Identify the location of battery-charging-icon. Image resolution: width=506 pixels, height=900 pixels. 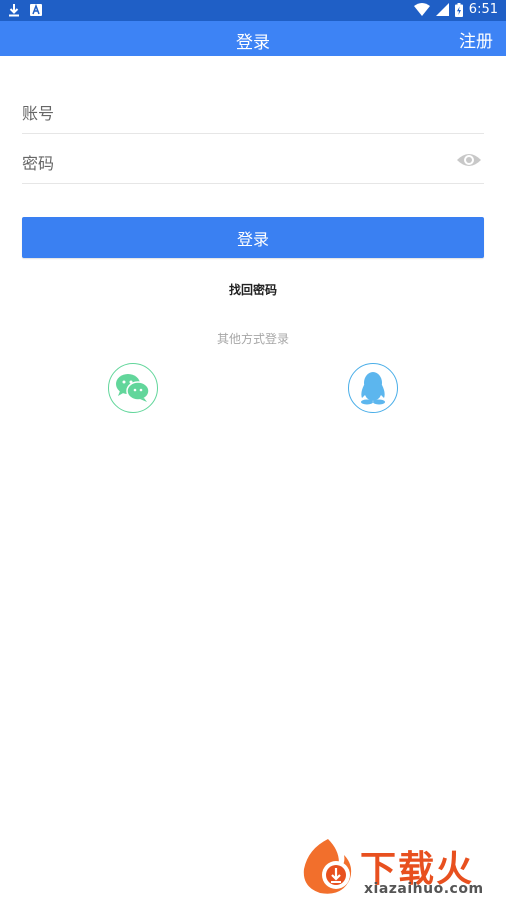
(458, 9).